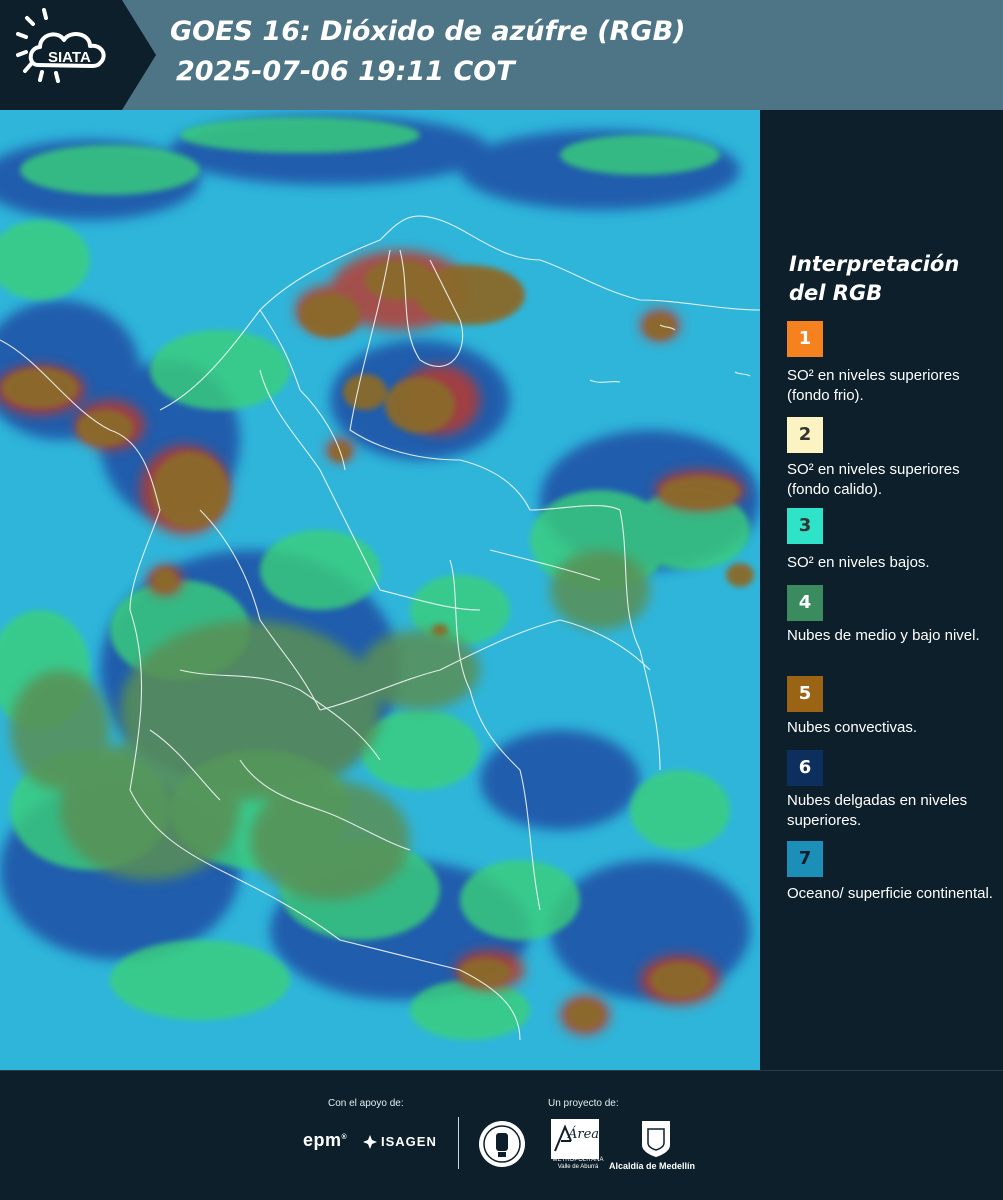 This screenshot has height=1200, width=1003. I want to click on legend-label-7: Oceano/ superficie continental., so click(890, 893).